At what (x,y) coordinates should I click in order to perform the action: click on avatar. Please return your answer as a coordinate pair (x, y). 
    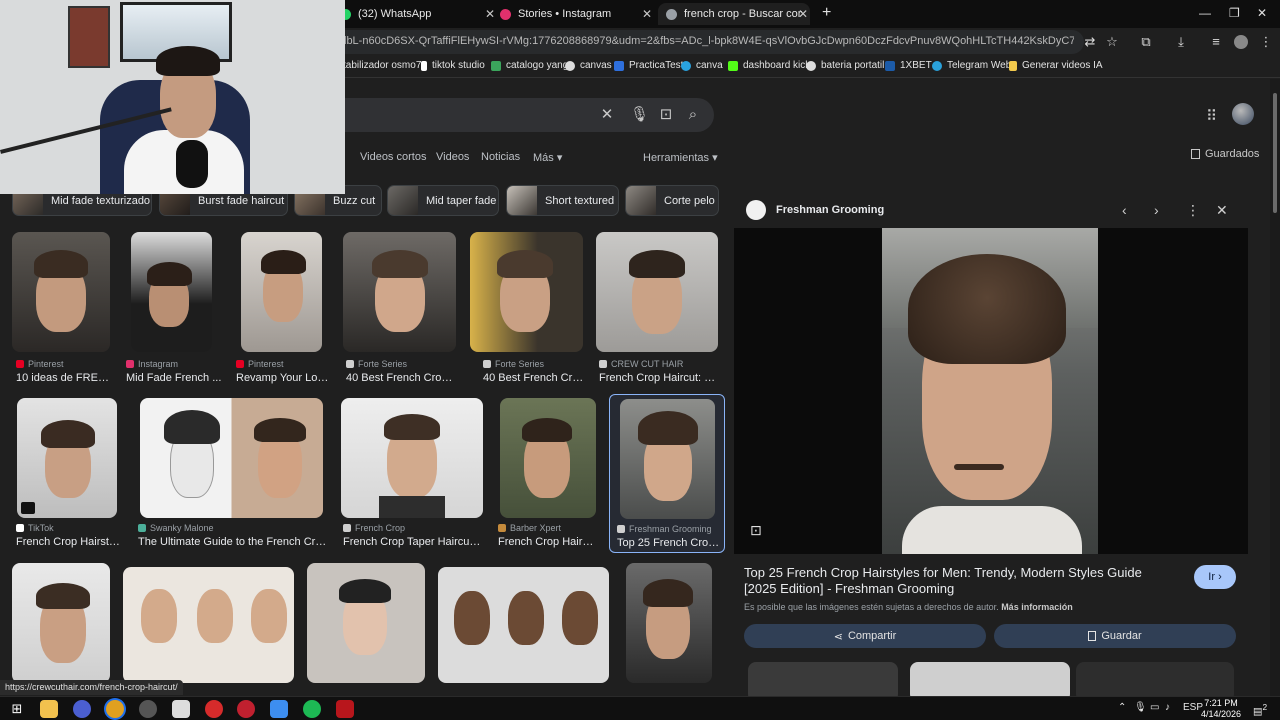
    Looking at the image, I should click on (1243, 114).